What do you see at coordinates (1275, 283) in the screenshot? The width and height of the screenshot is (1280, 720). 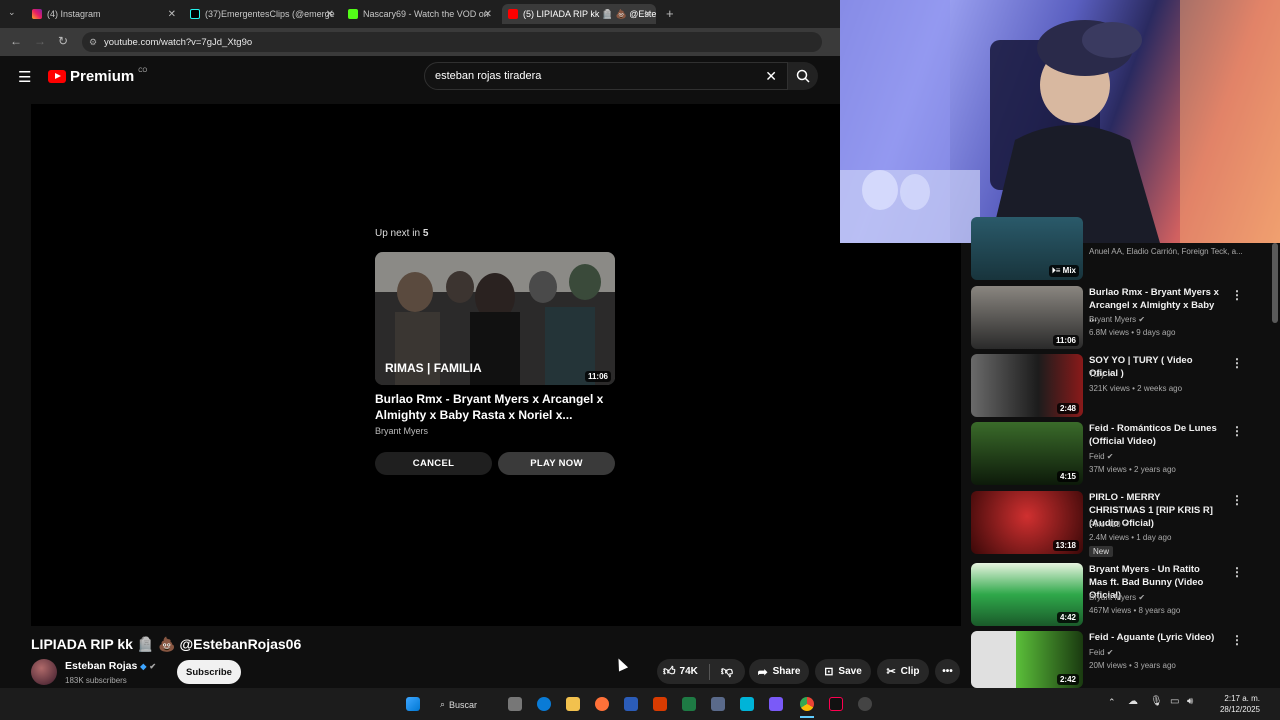 I see `page-scrollbar` at bounding box center [1275, 283].